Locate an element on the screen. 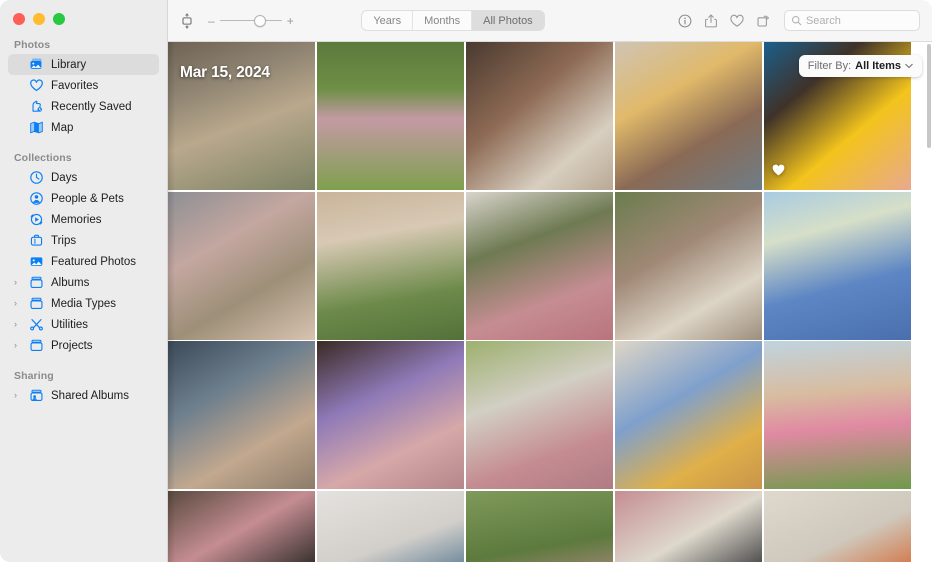 The image size is (932, 562). zoom-slider-knob is located at coordinates (259, 20).